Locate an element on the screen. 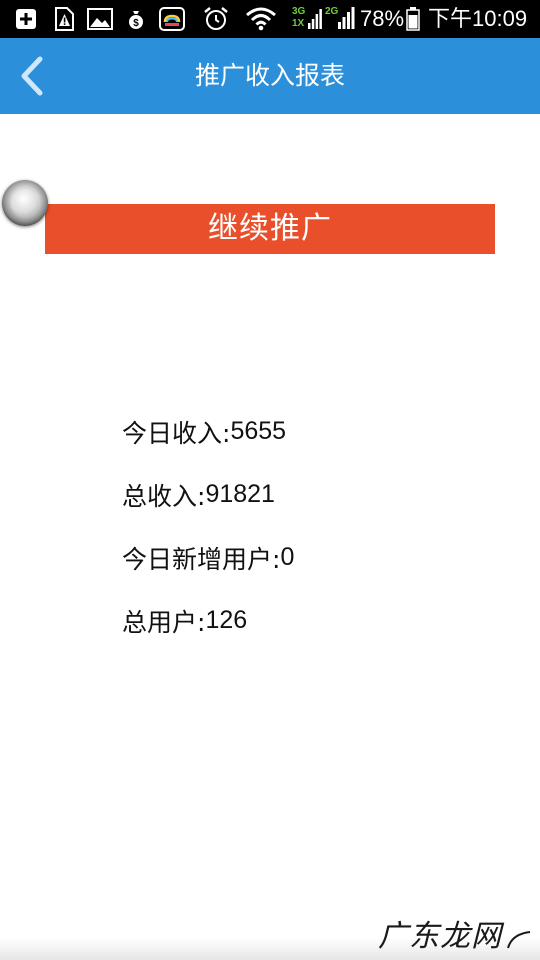  app-bar: 推广收入报表 is located at coordinates (270, 76).